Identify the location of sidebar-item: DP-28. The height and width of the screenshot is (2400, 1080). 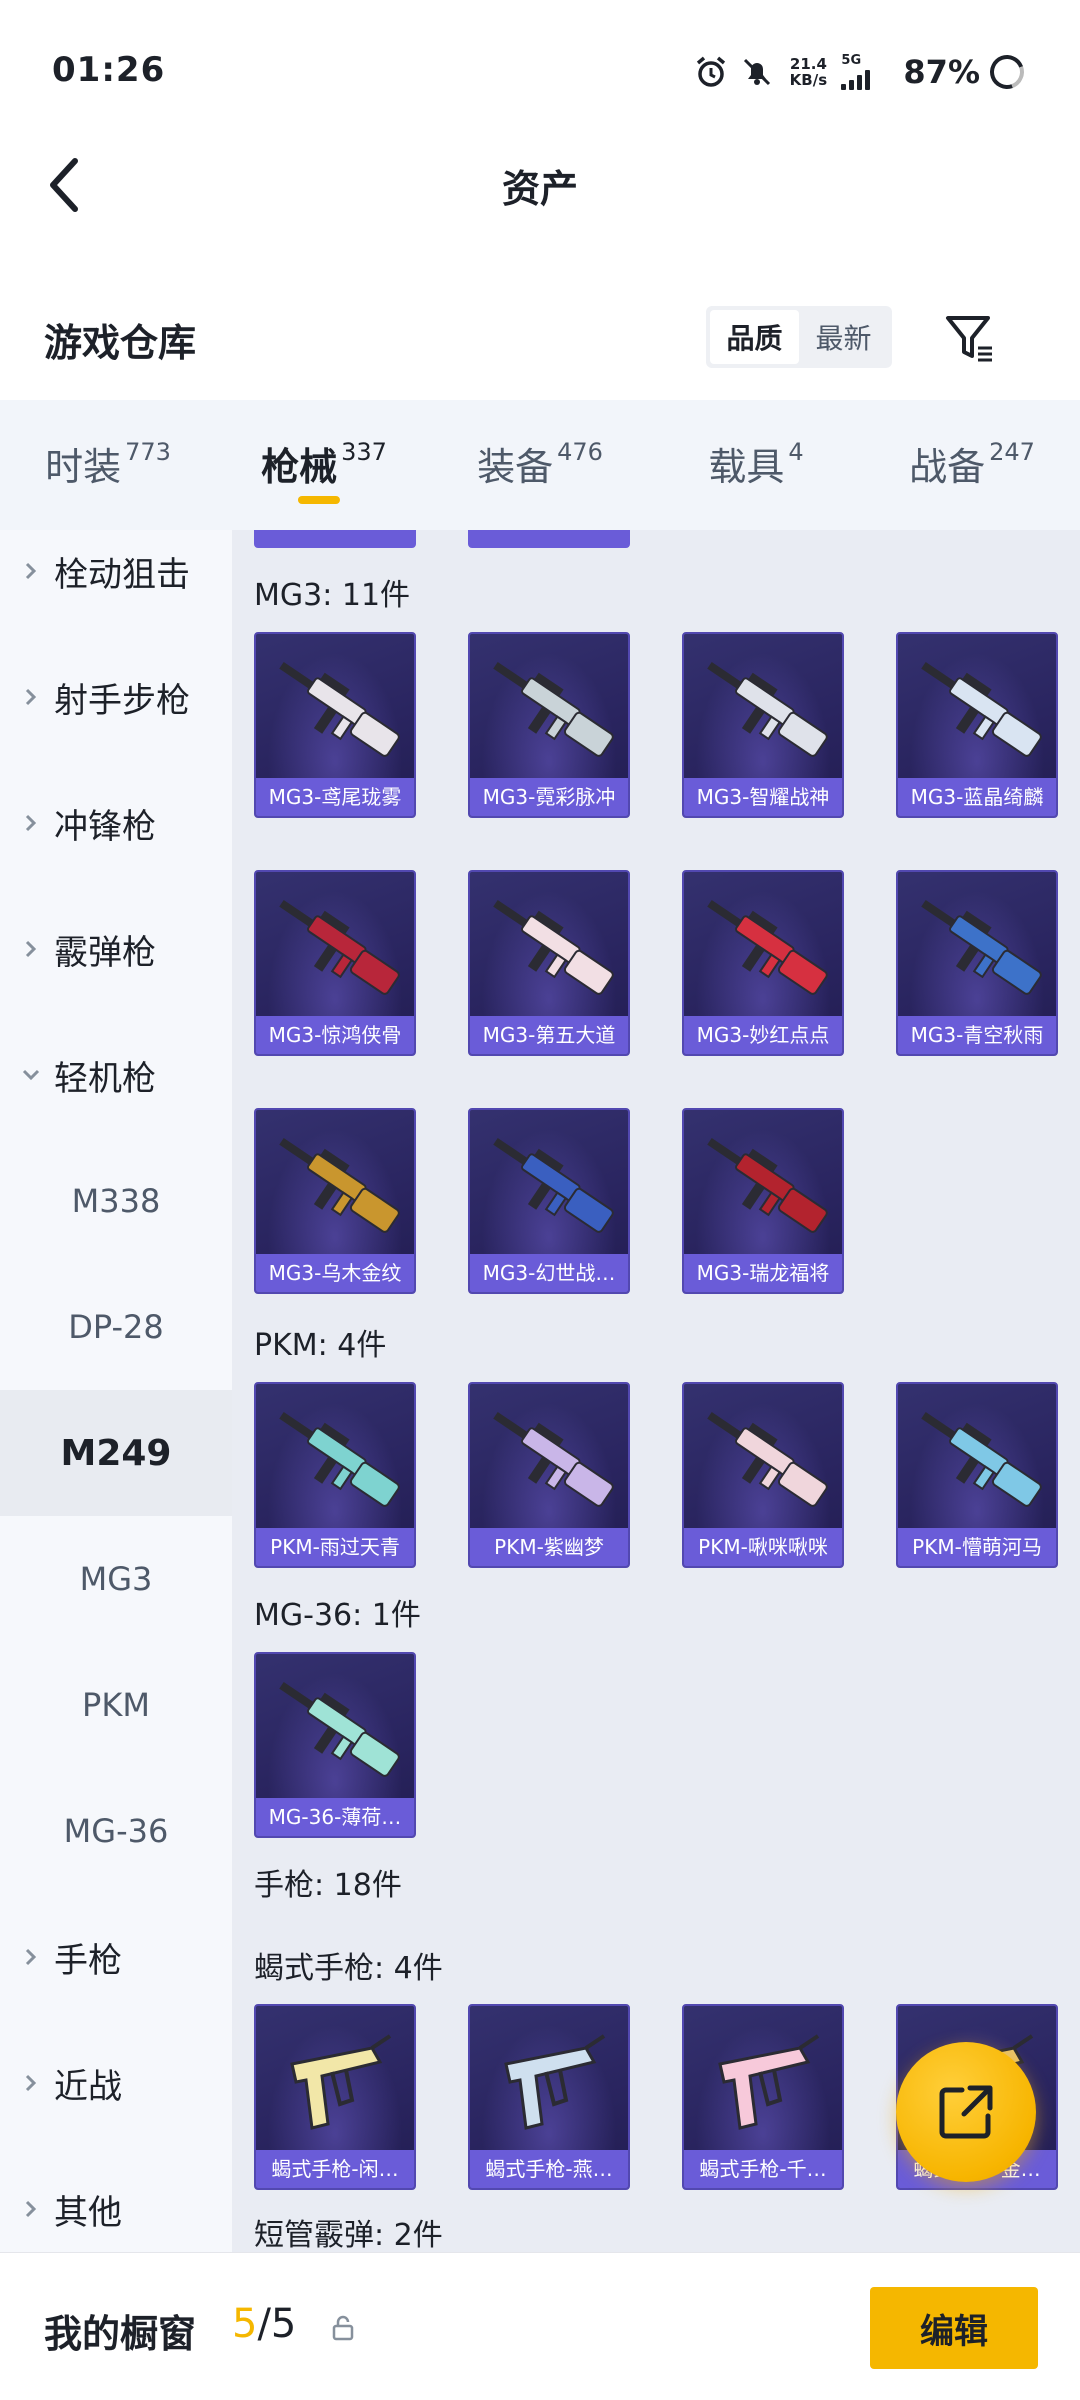
(116, 1327).